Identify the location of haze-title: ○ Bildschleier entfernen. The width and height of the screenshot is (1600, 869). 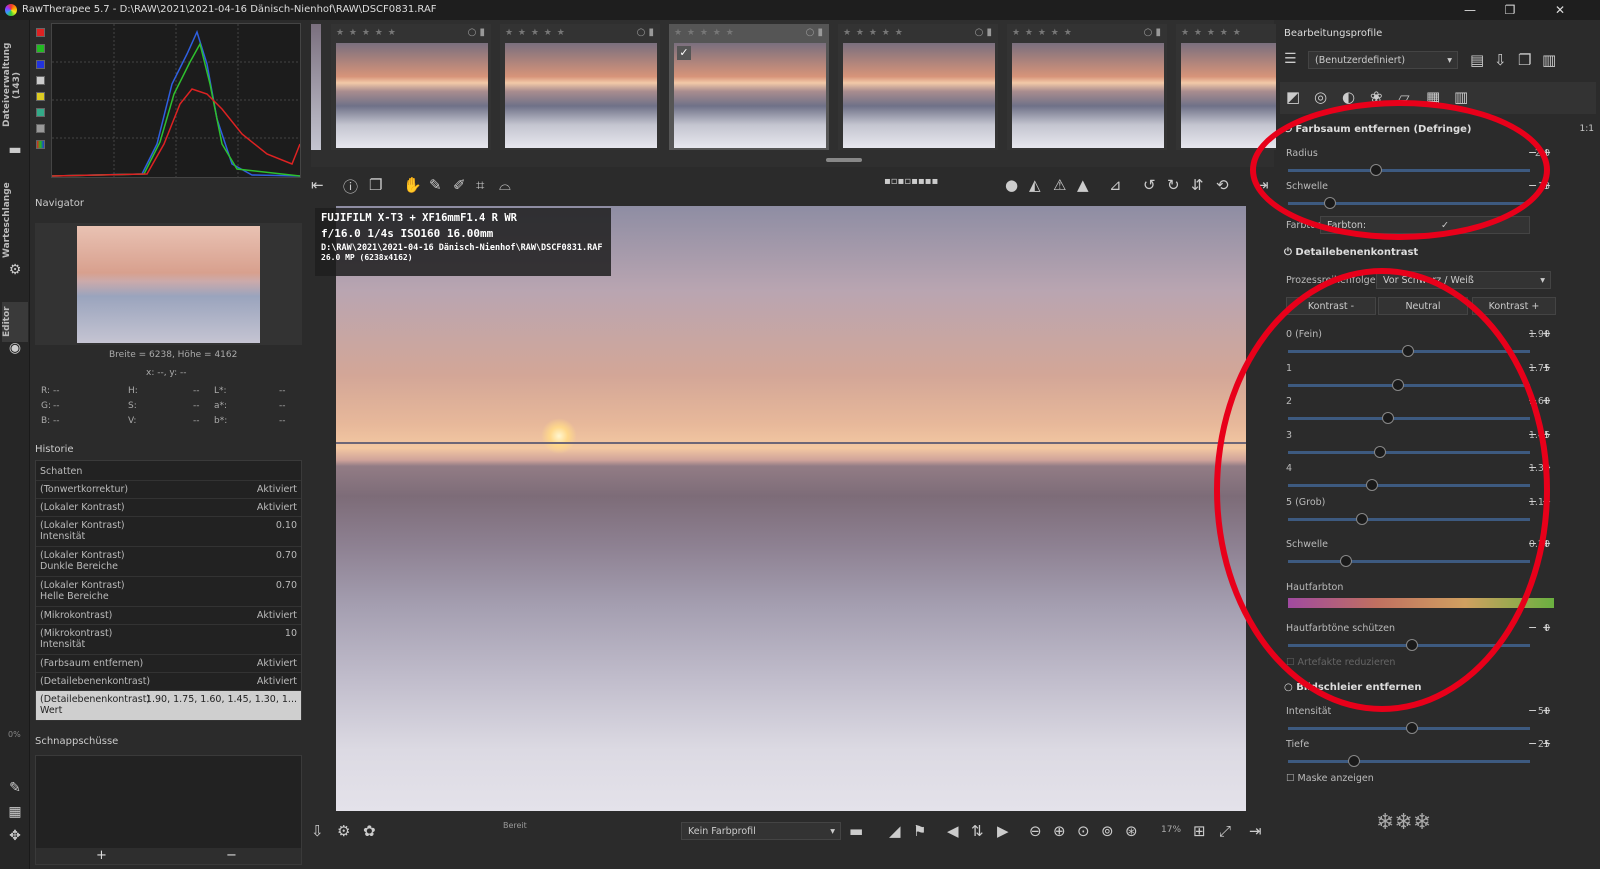
(1352, 687).